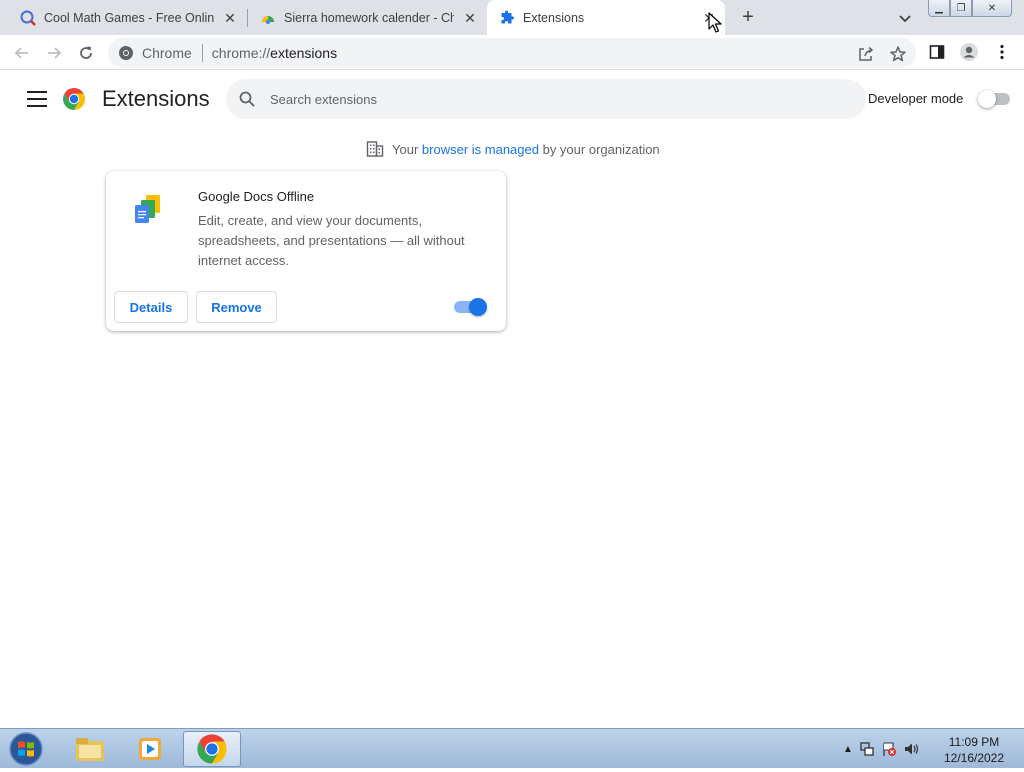 The image size is (1024, 772). What do you see at coordinates (37, 99) in the screenshot?
I see `hamburger-menu-icon` at bounding box center [37, 99].